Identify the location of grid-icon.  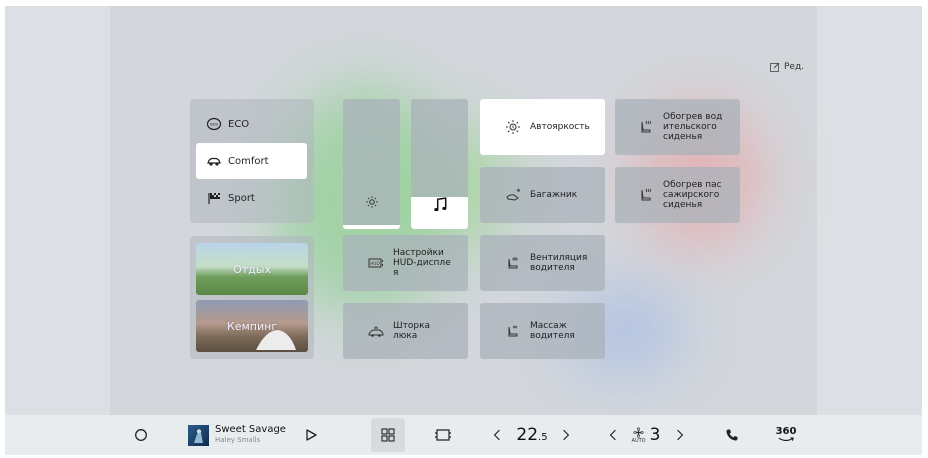
(388, 435).